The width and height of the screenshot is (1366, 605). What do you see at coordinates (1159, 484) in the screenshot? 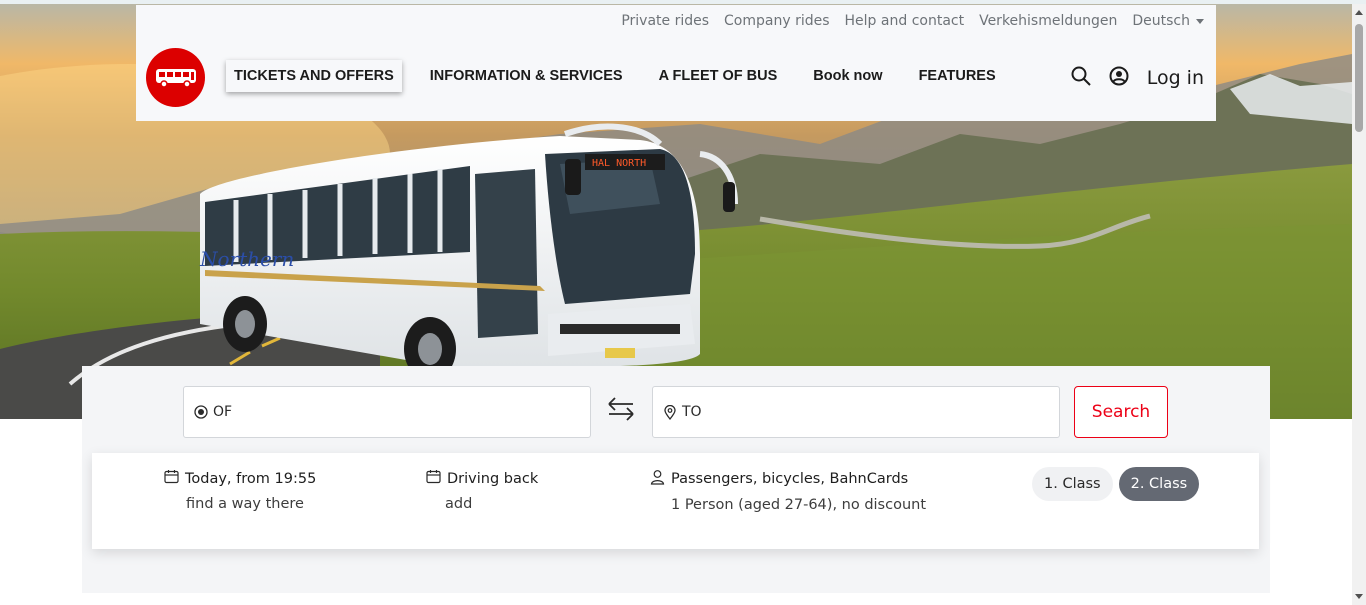
I see `second-class-button: 2. Class` at bounding box center [1159, 484].